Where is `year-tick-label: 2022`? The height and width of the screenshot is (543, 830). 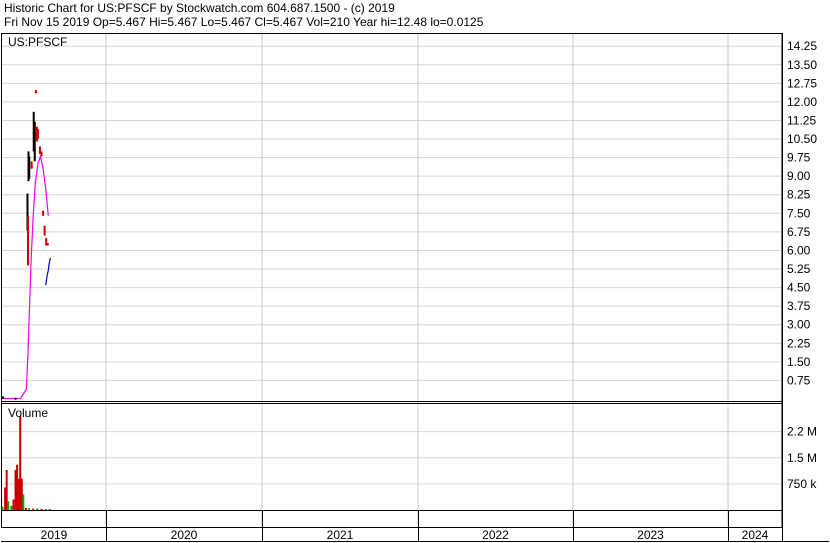
year-tick-label: 2022 is located at coordinates (495, 535).